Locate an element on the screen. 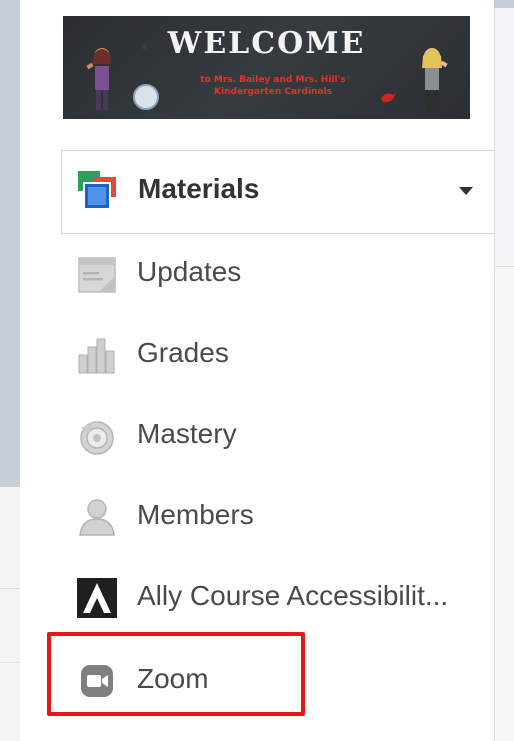 This screenshot has height=741, width=514. sidebar-item-members: Members is located at coordinates (277, 517).